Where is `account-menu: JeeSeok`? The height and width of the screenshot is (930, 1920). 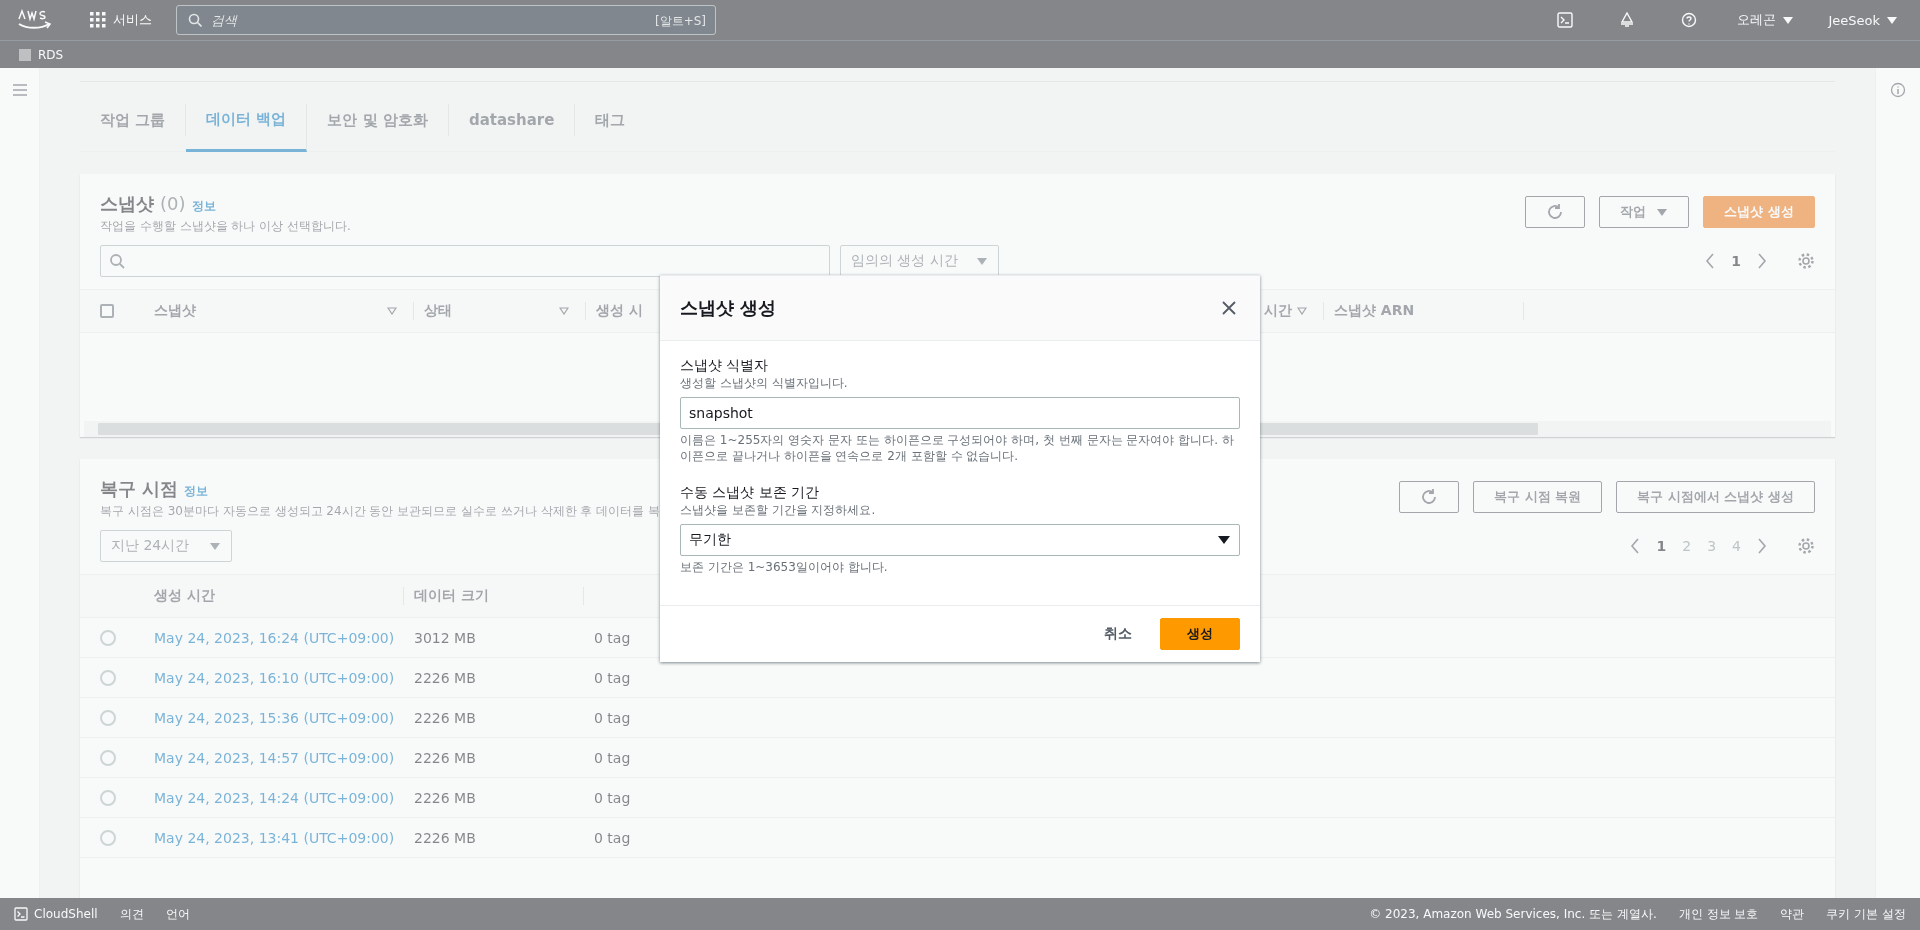 account-menu: JeeSeok is located at coordinates (1863, 20).